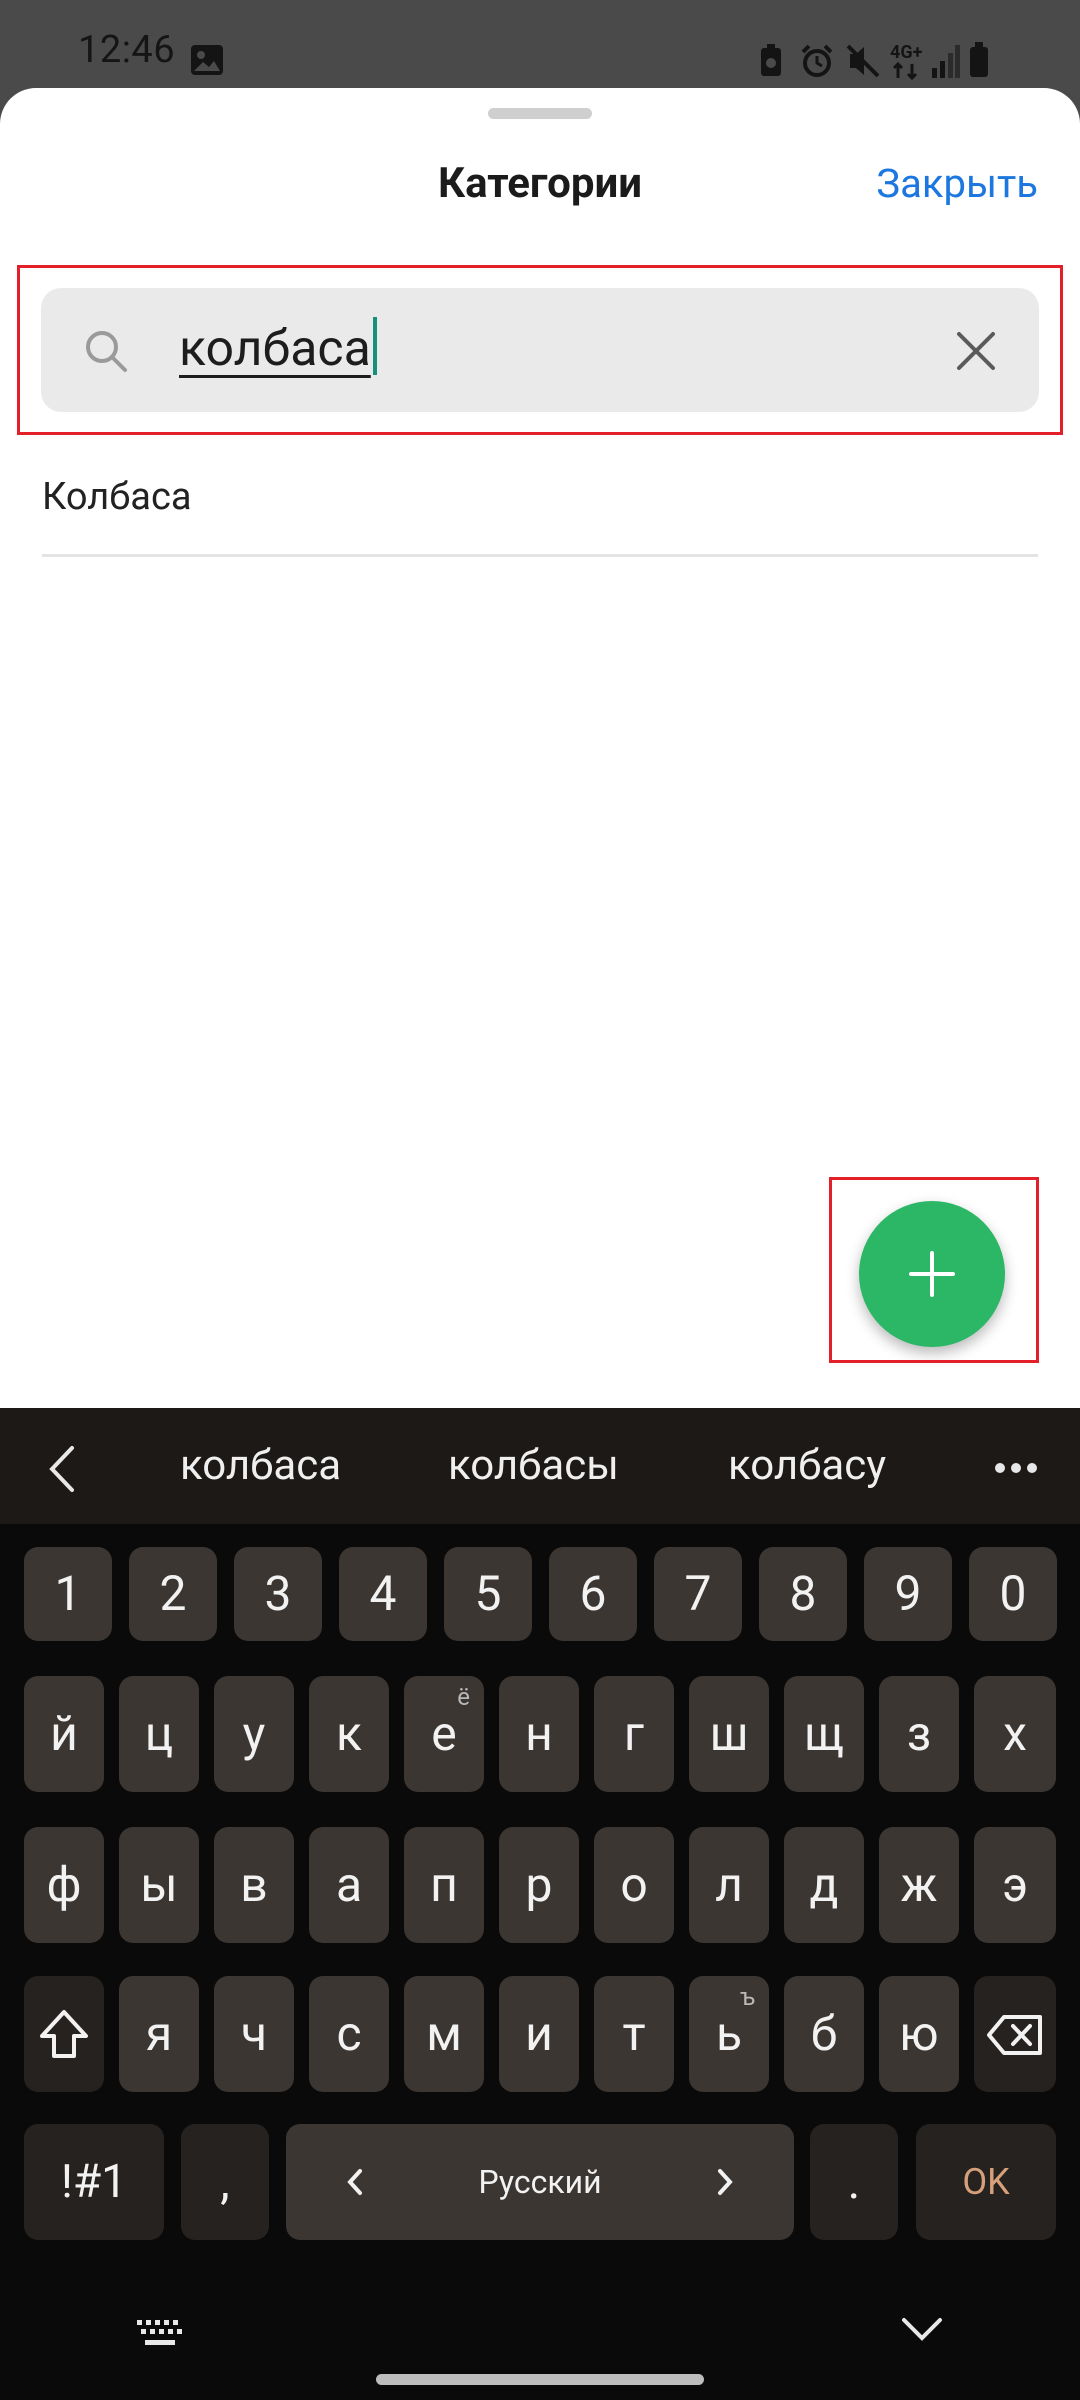 The image size is (1080, 2400). I want to click on data-arrows-icon, so click(905, 71).